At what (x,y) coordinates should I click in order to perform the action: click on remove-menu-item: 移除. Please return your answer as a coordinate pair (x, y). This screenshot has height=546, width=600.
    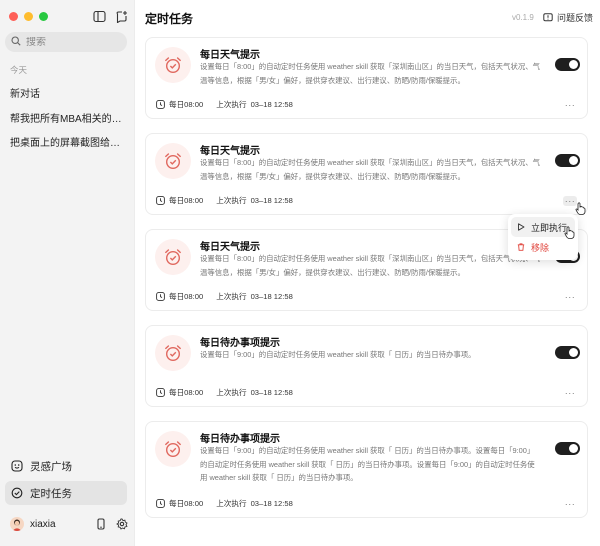
    Looking at the image, I should click on (543, 247).